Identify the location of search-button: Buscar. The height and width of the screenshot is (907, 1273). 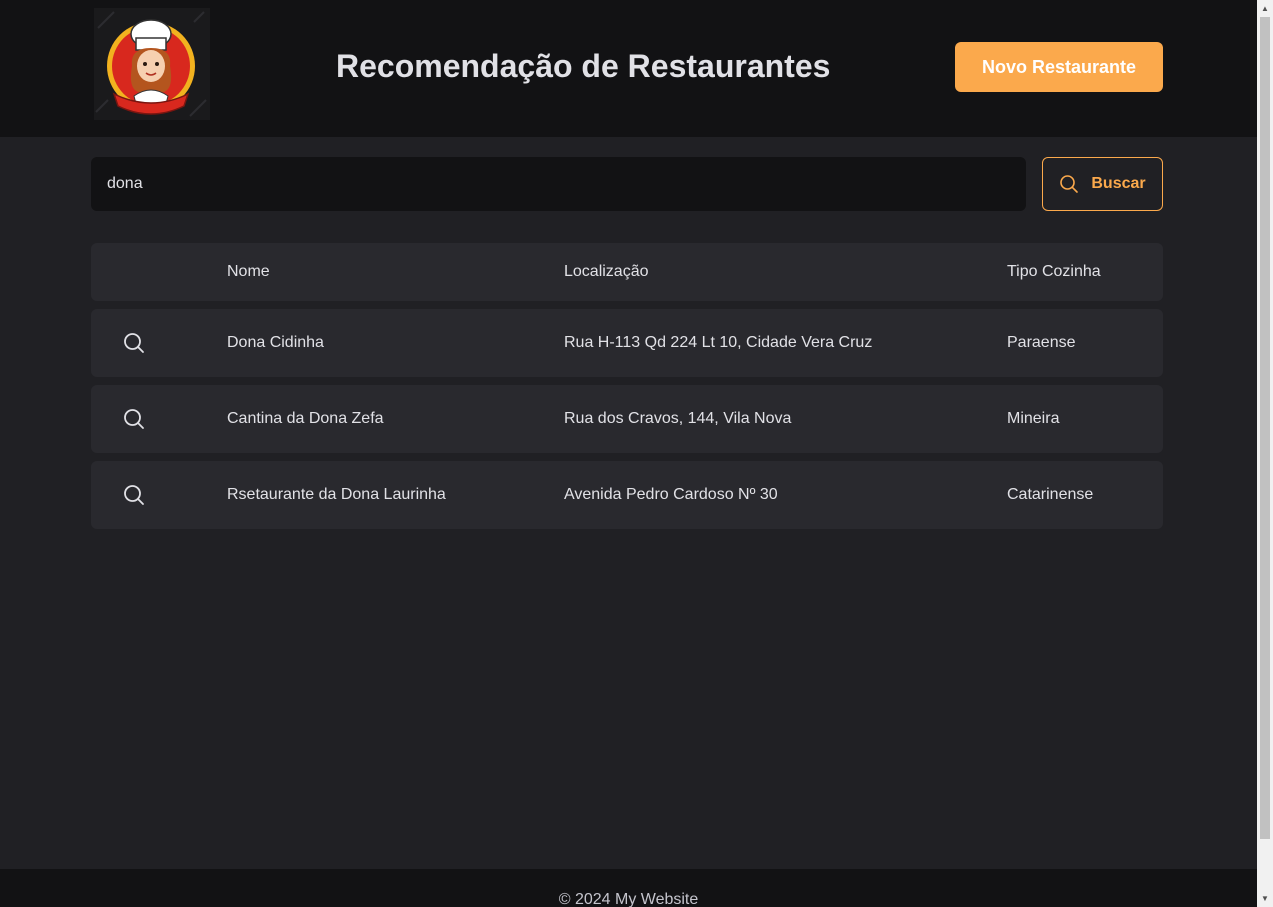
(1102, 184).